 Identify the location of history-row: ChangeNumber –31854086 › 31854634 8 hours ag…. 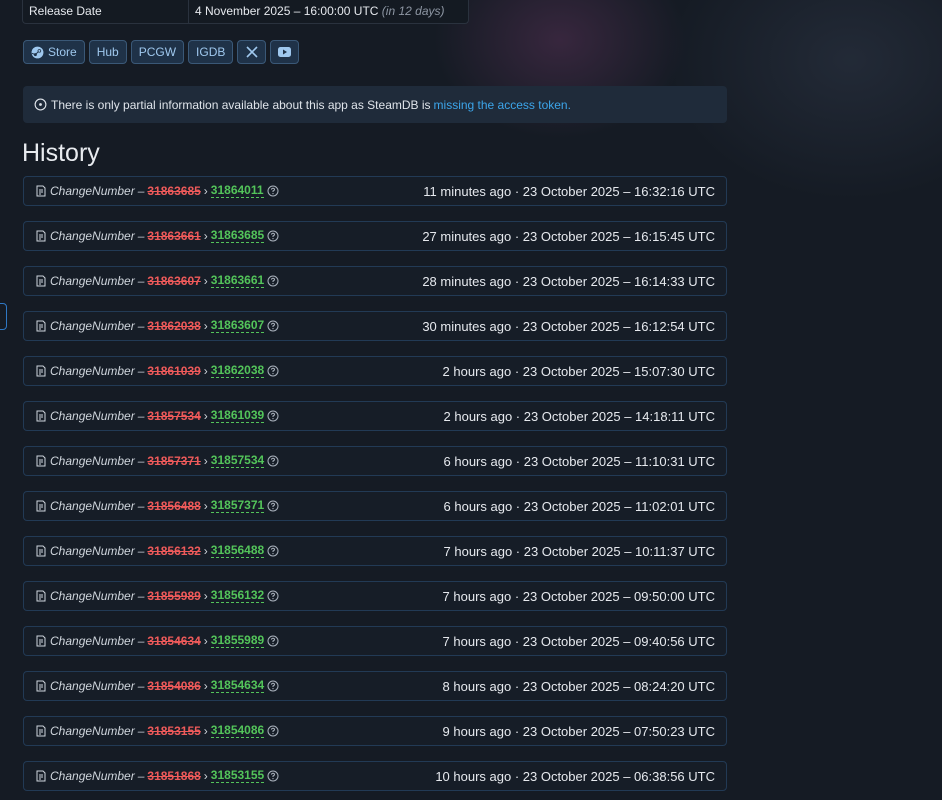
(375, 686).